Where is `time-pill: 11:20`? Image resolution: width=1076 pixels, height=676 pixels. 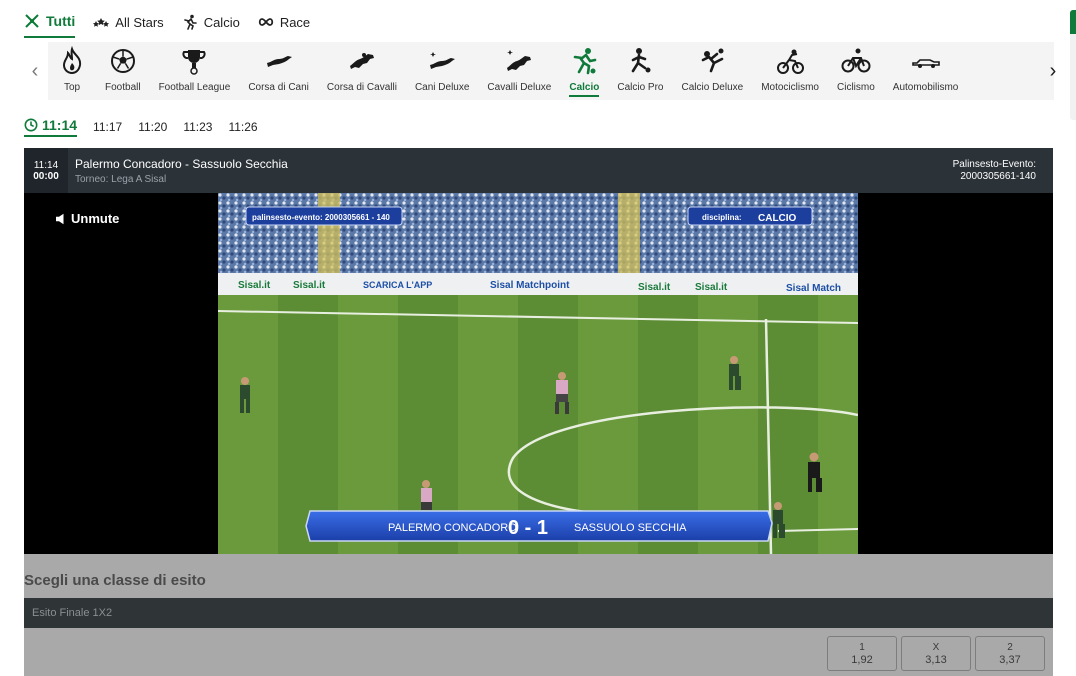
time-pill: 11:20 is located at coordinates (152, 127).